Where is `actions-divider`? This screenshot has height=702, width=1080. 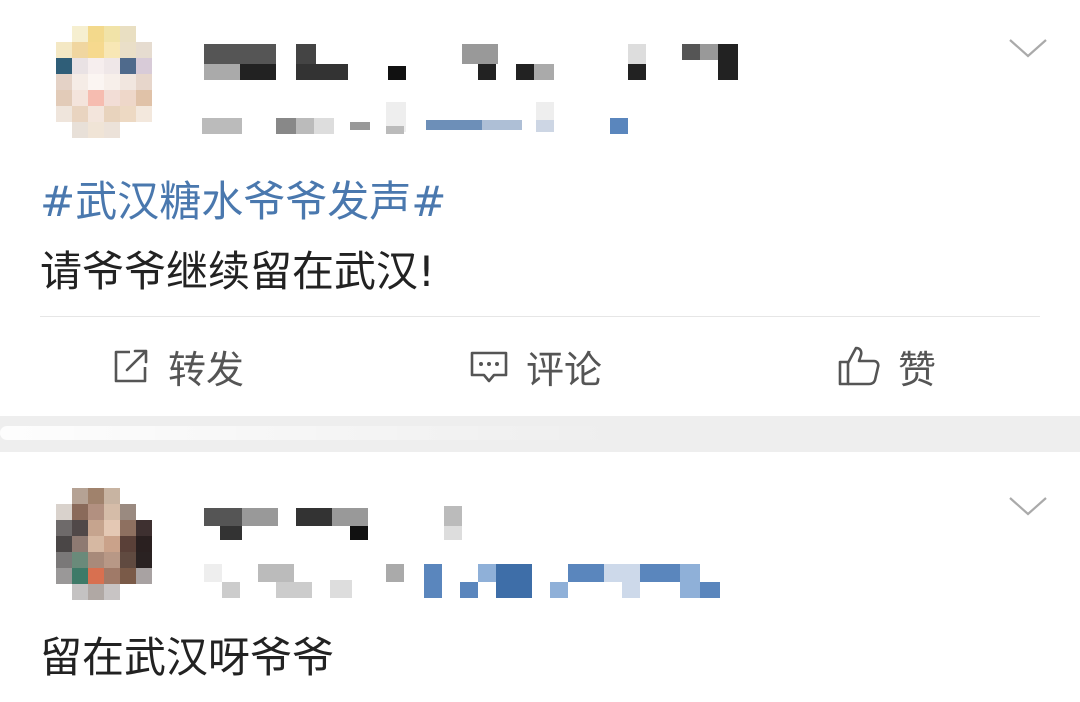 actions-divider is located at coordinates (540, 316).